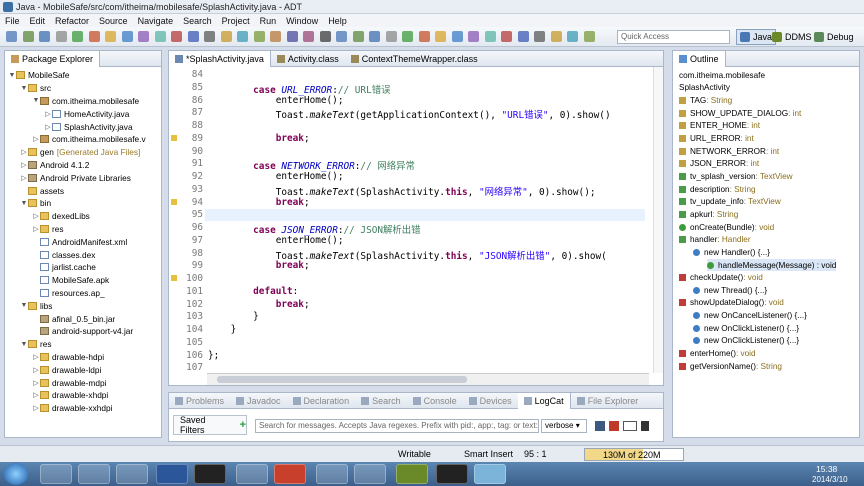  I want to click on start-button, so click(16, 474).